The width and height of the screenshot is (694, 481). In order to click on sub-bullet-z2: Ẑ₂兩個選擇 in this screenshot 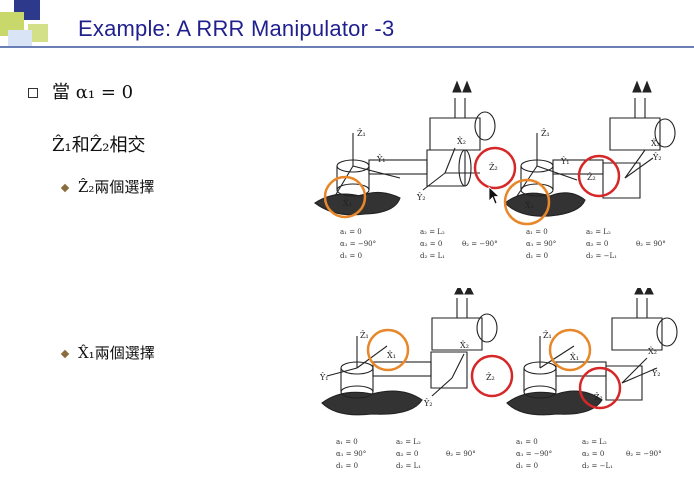, I will do `click(107, 186)`.